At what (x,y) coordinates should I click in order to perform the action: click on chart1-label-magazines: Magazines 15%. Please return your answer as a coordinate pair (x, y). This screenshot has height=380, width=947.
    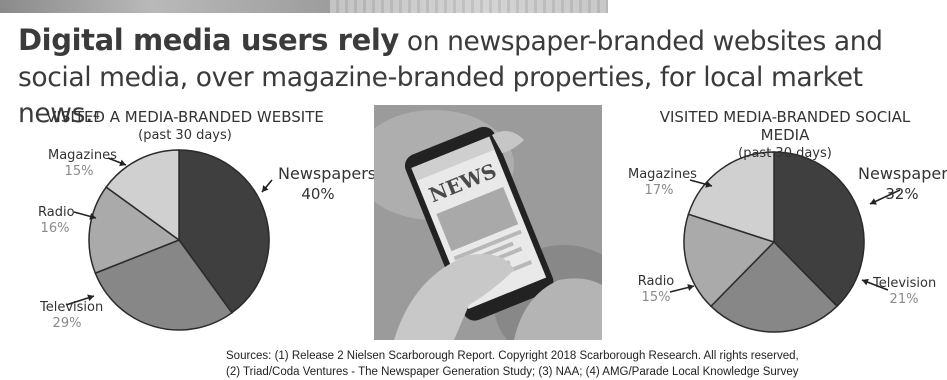
    Looking at the image, I should click on (82, 164).